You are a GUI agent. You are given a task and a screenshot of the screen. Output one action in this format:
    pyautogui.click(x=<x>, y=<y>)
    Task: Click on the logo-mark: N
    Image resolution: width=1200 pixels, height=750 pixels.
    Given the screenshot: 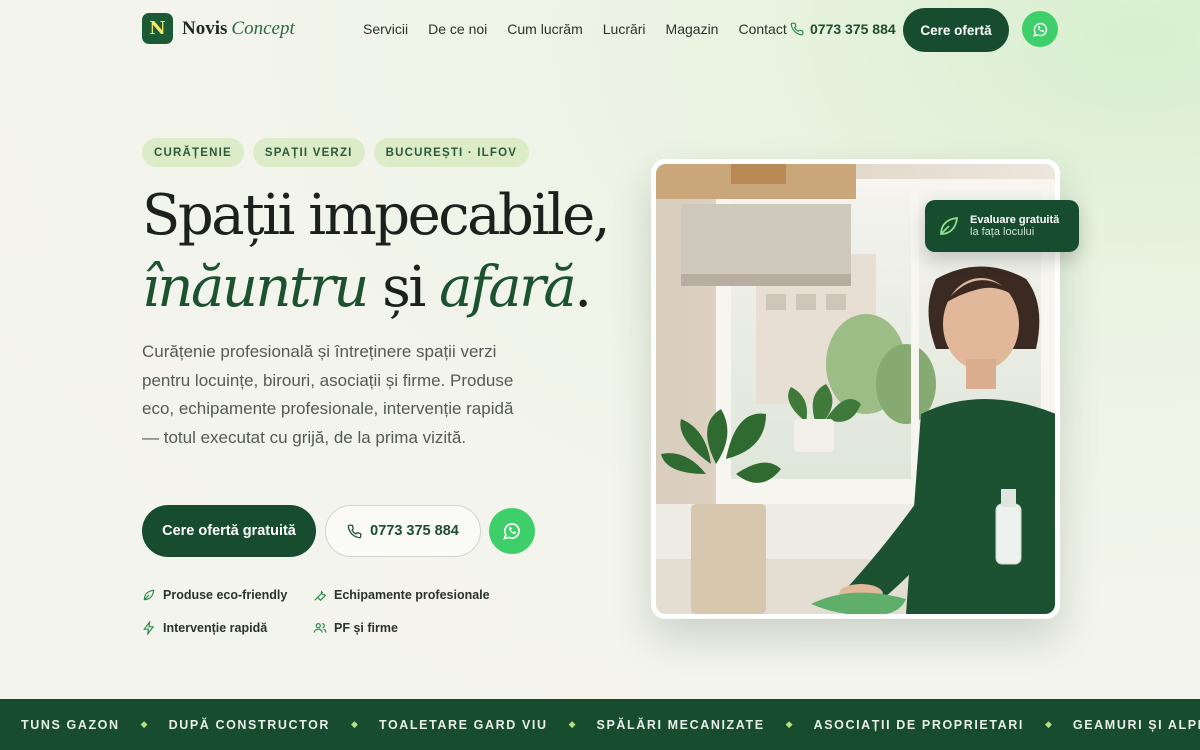 What is the action you would take?
    pyautogui.click(x=157, y=28)
    